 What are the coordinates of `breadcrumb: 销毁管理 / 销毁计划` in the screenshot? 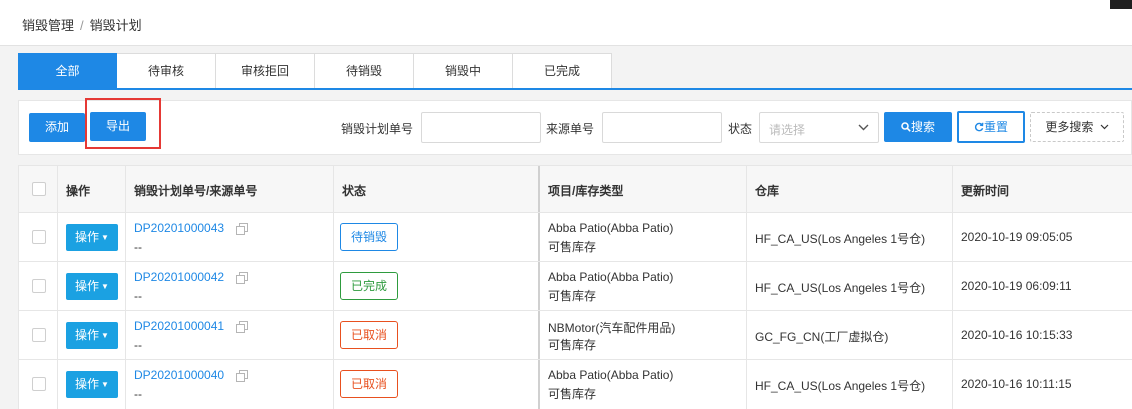 It's located at (82, 24).